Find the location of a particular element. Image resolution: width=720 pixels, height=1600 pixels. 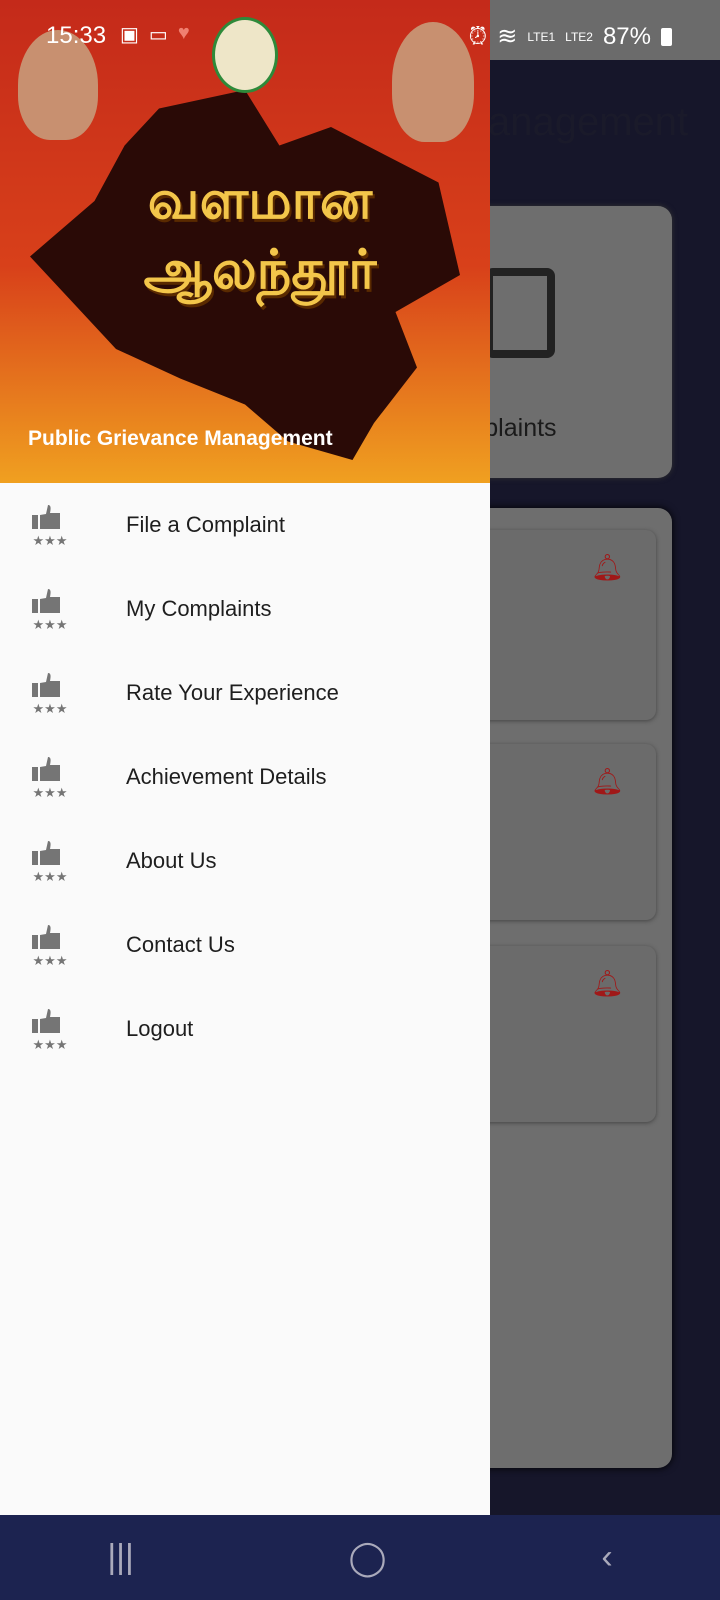

menu-item-label: Rate Your Experience is located at coordinates (232, 692).